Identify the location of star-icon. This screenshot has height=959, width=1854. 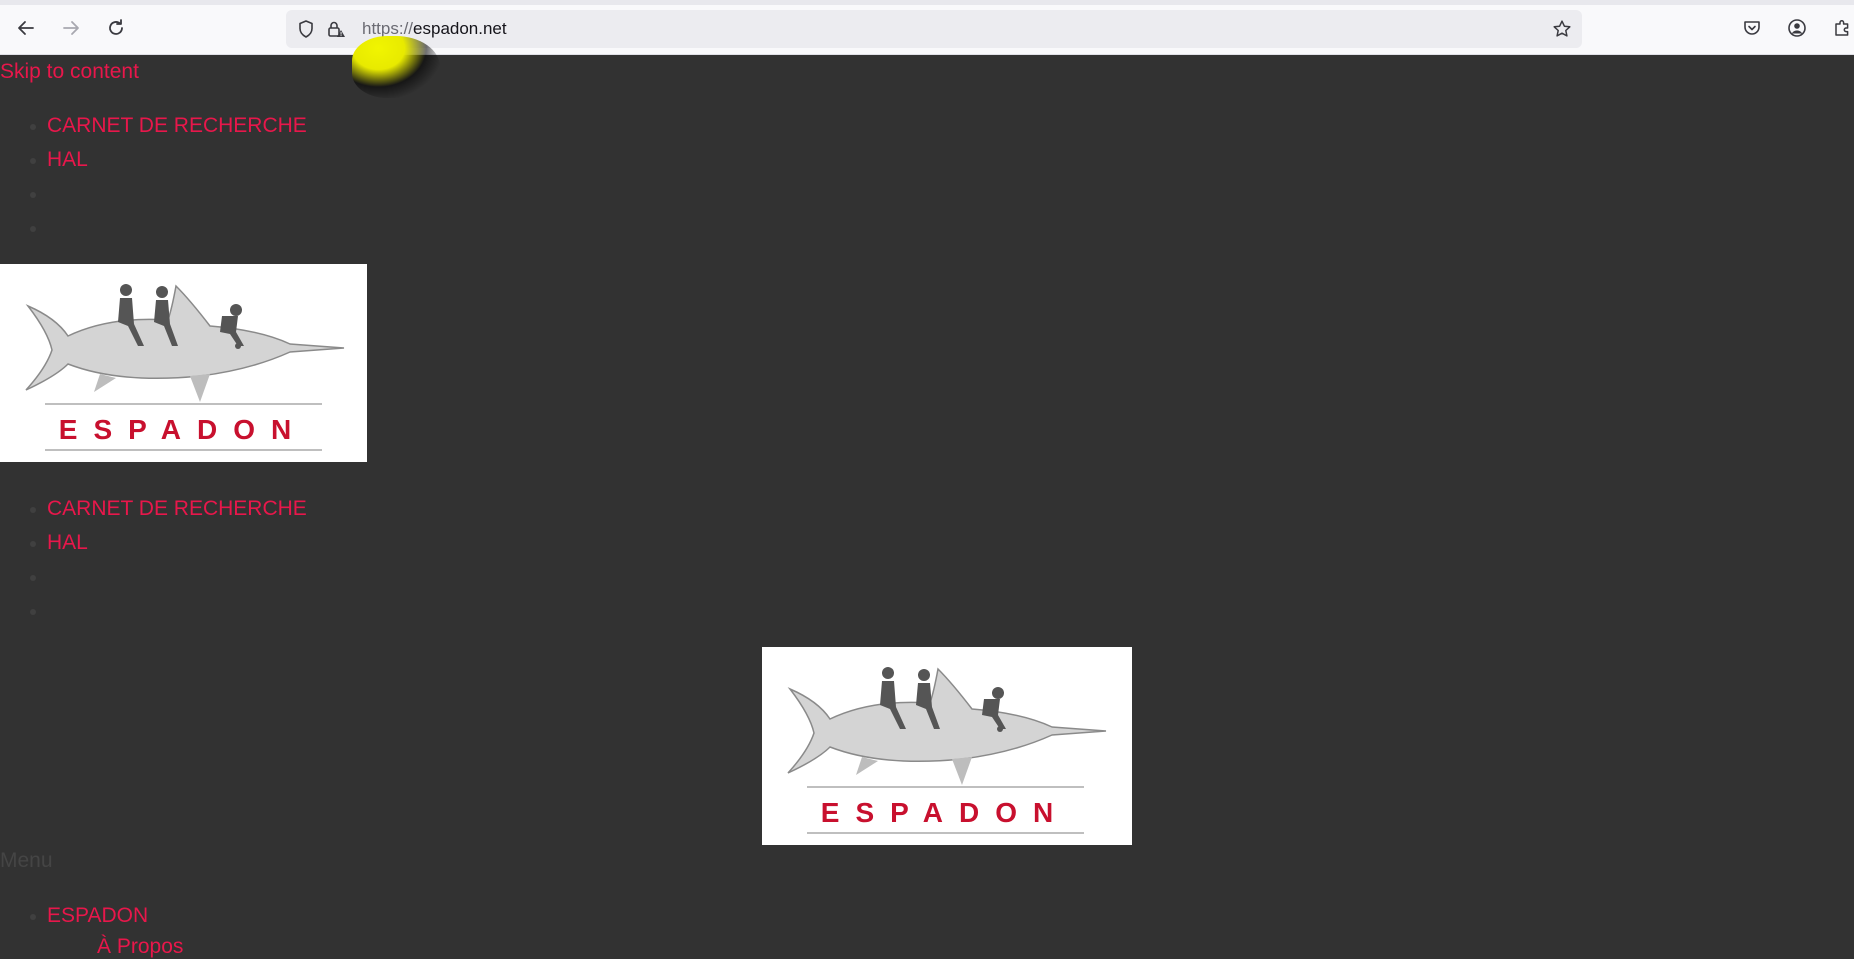
(1562, 29).